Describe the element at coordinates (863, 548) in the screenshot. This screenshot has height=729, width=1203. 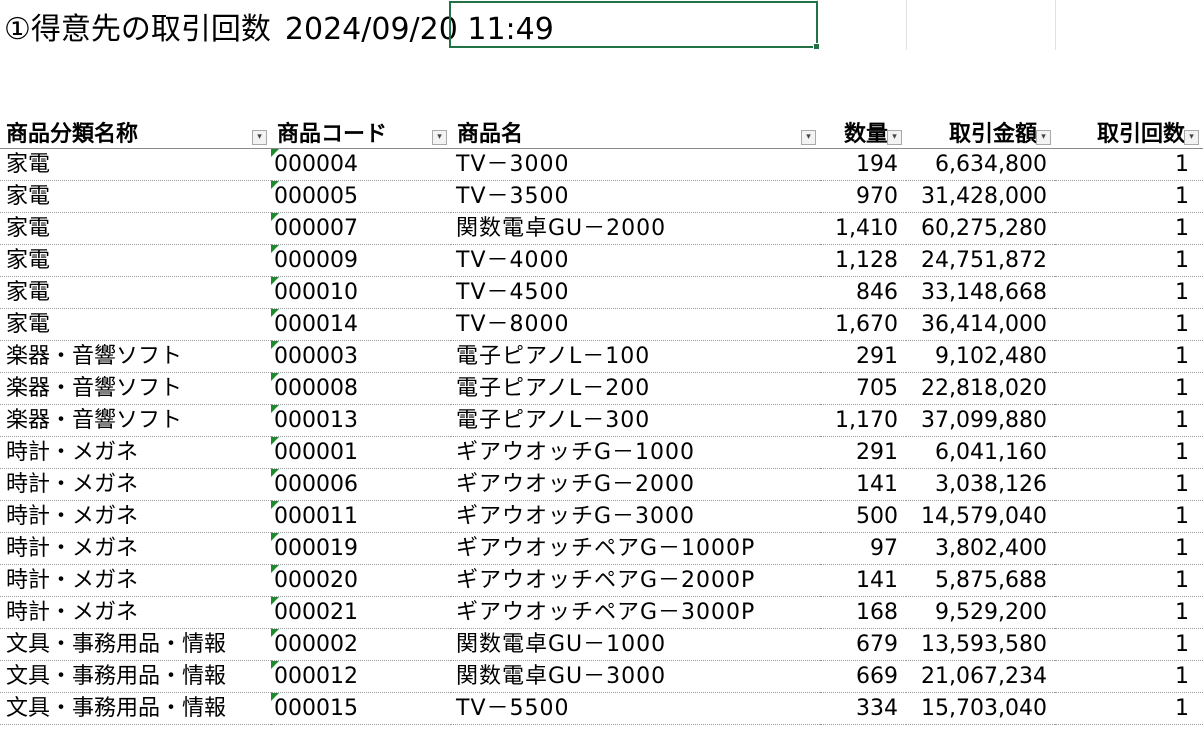
I see `cell-quantity: 97` at that location.